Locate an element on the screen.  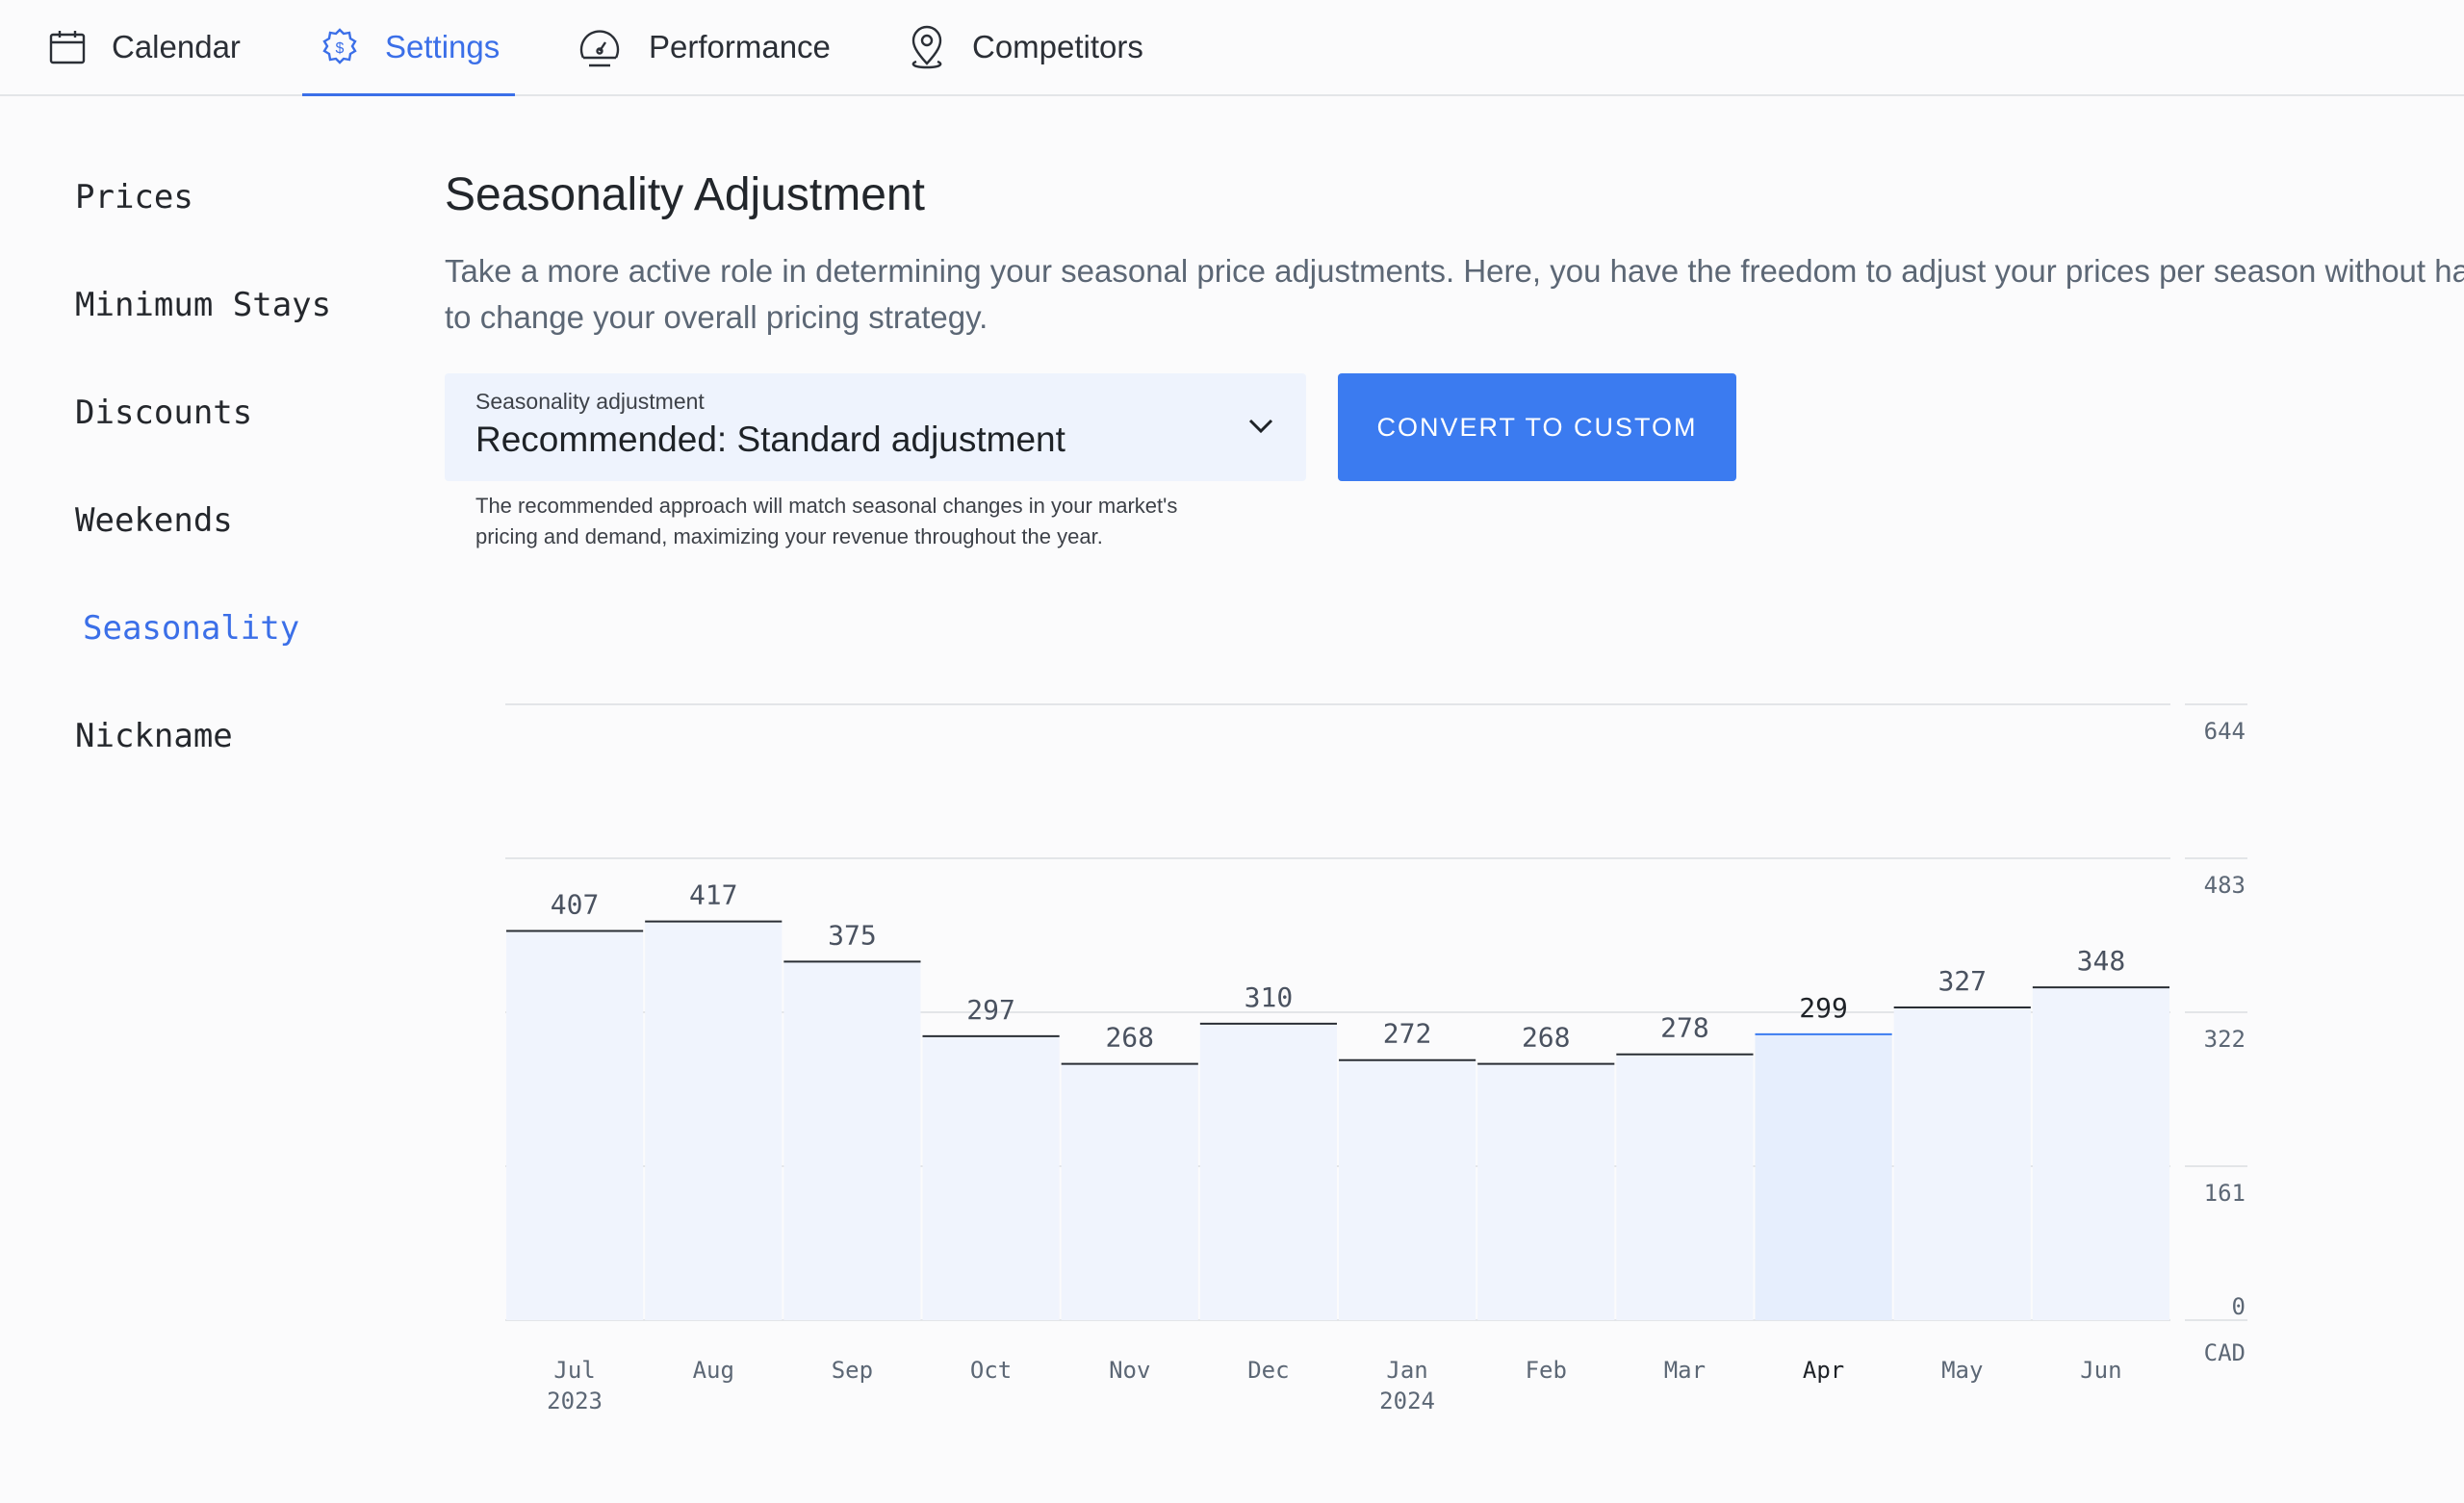
bar-value-label: 417 is located at coordinates (713, 895).